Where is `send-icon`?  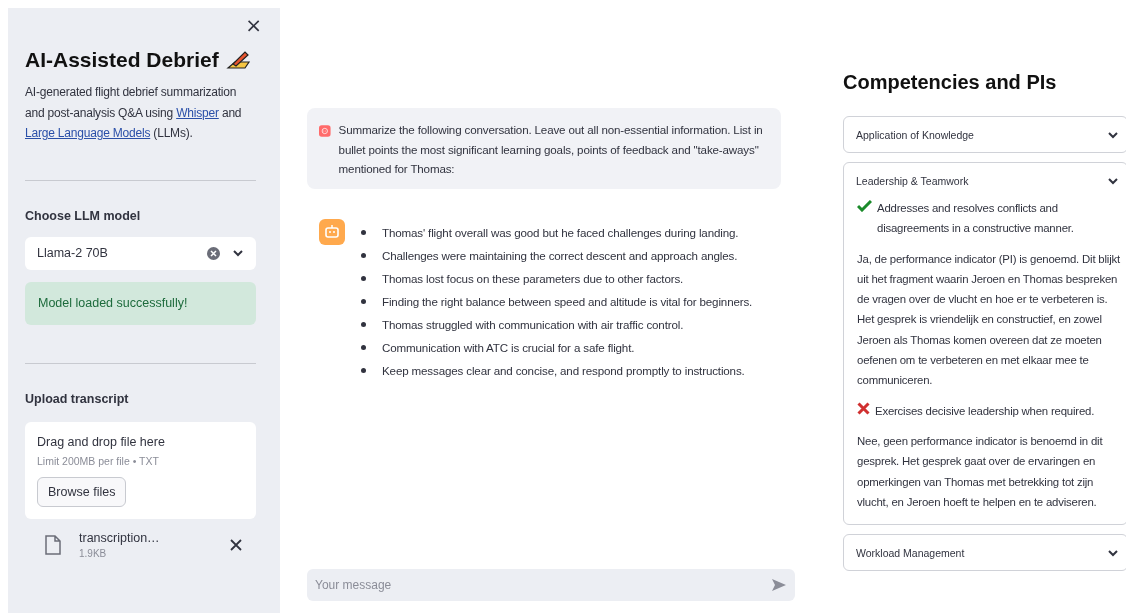
send-icon is located at coordinates (779, 585).